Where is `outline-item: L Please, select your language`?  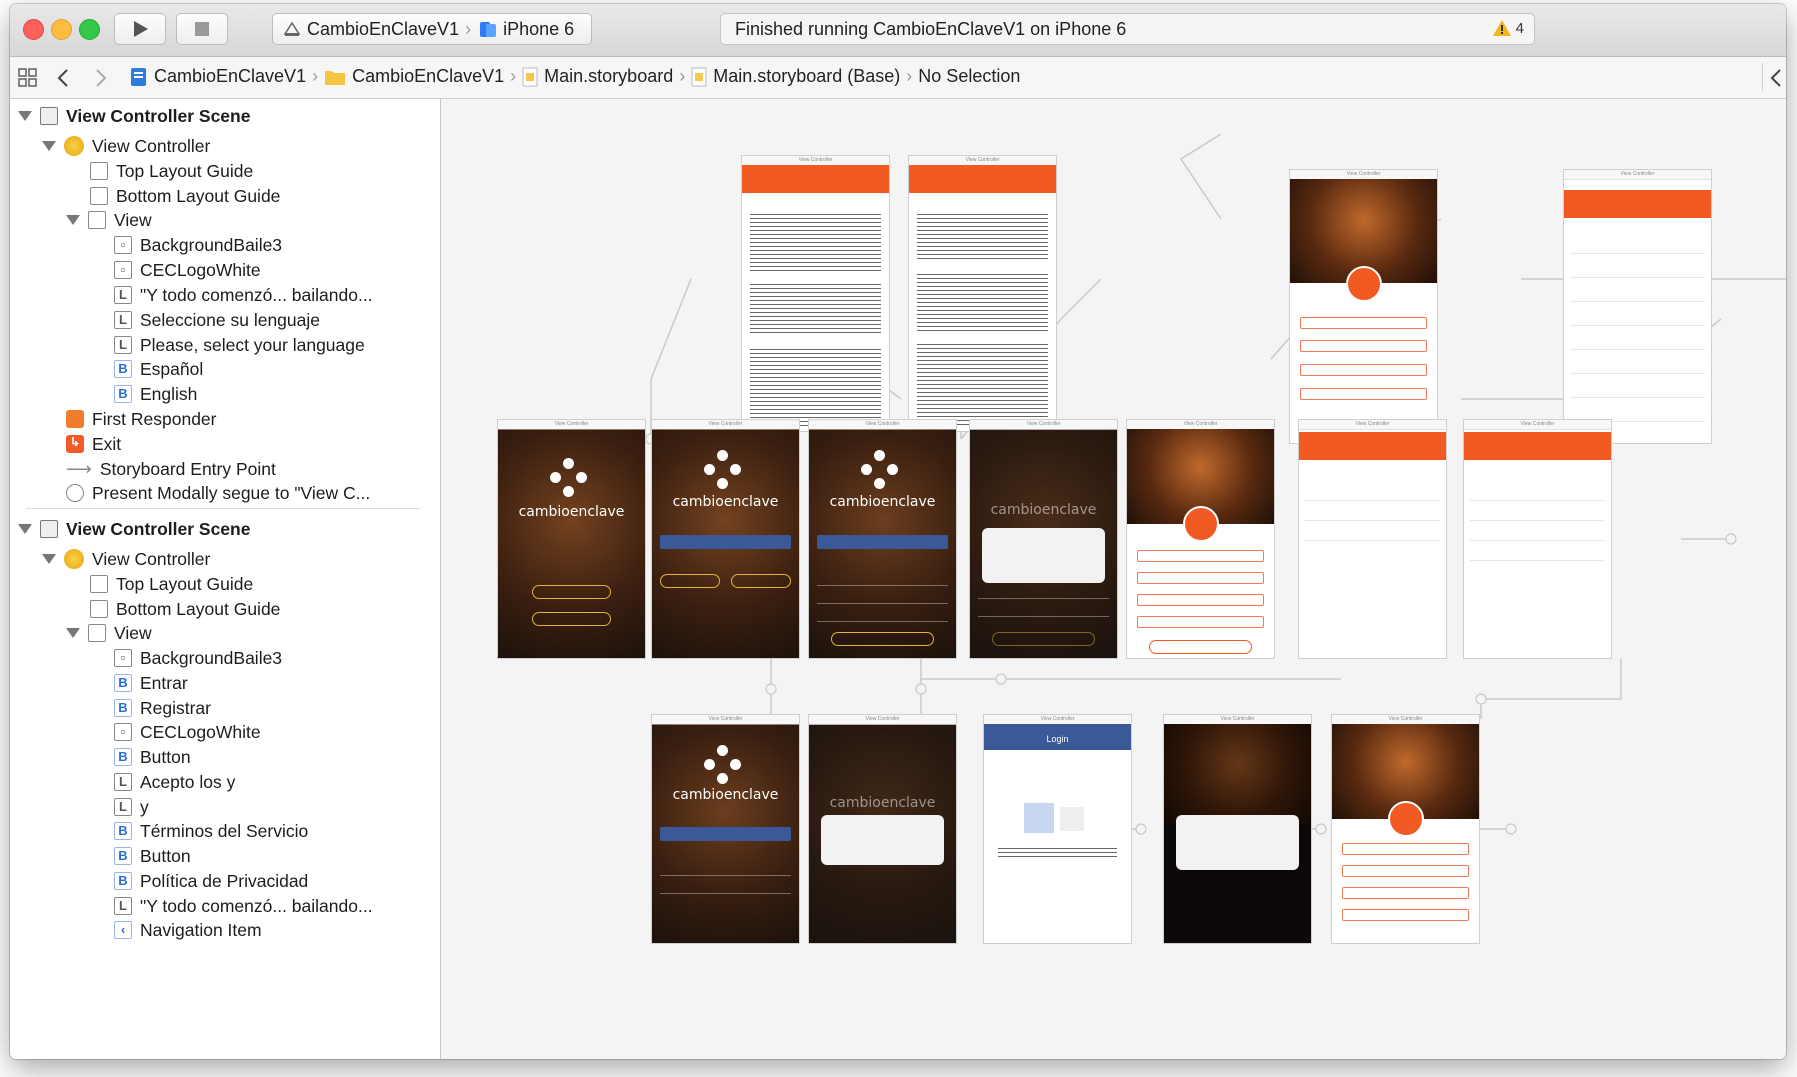
outline-item: L Please, select your language is located at coordinates (239, 345).